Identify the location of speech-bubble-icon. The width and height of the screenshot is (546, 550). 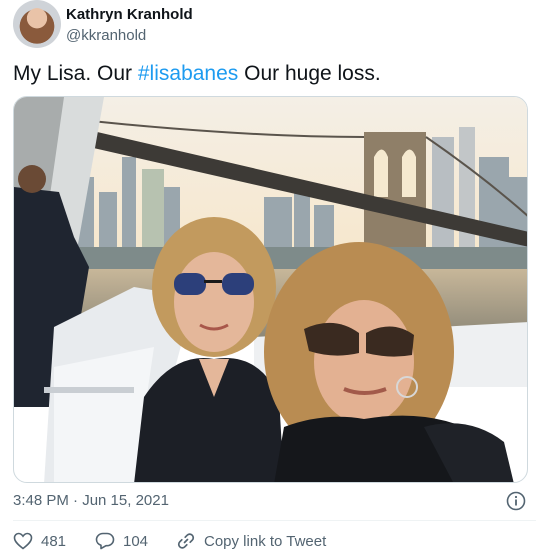
(105, 541).